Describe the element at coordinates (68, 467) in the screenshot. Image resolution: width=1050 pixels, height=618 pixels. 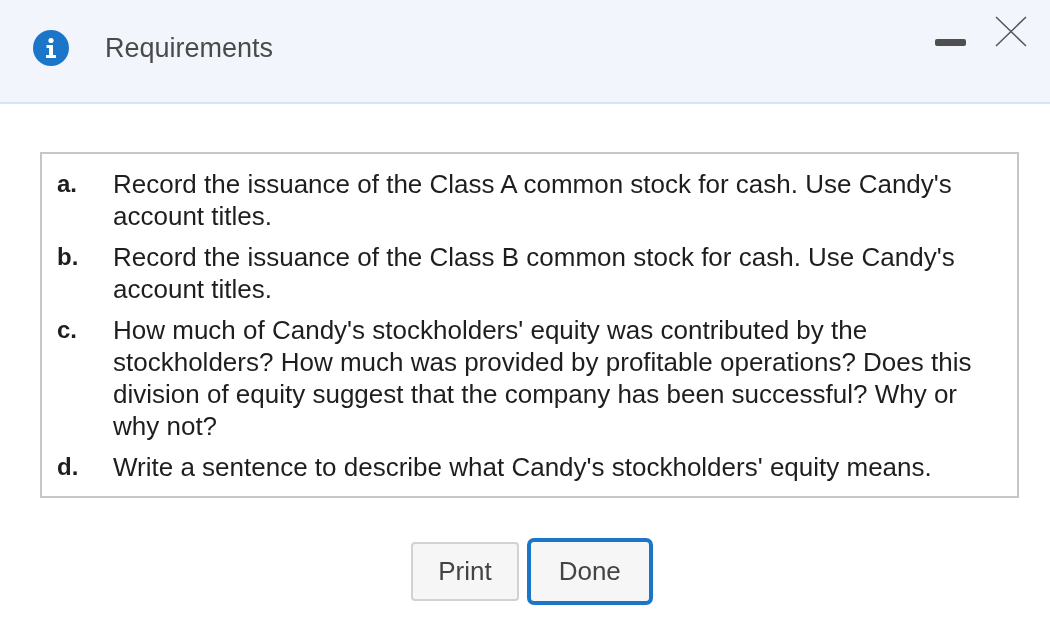
I see `item-letter: d.` at that location.